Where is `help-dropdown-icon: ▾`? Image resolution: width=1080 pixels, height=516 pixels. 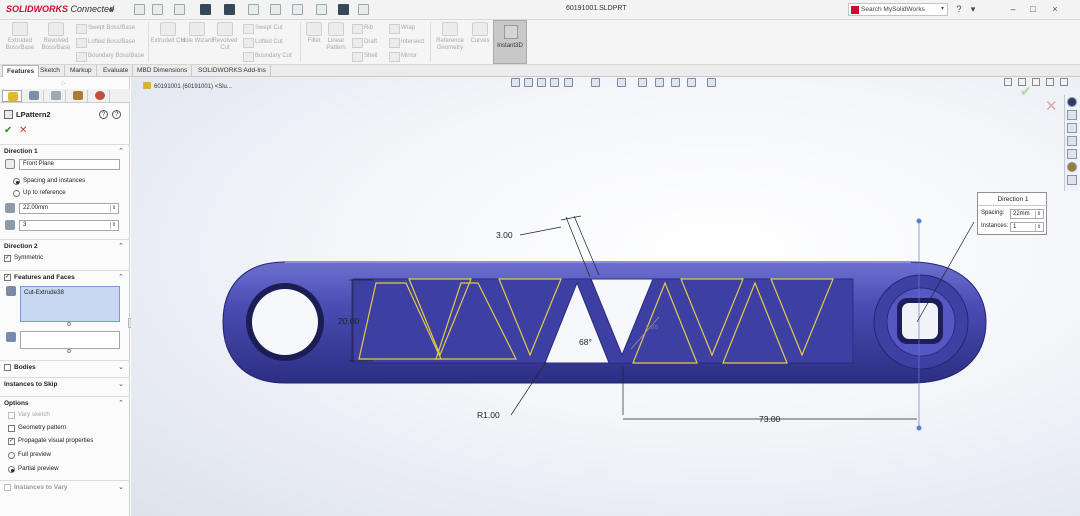 help-dropdown-icon: ▾ is located at coordinates (973, 9).